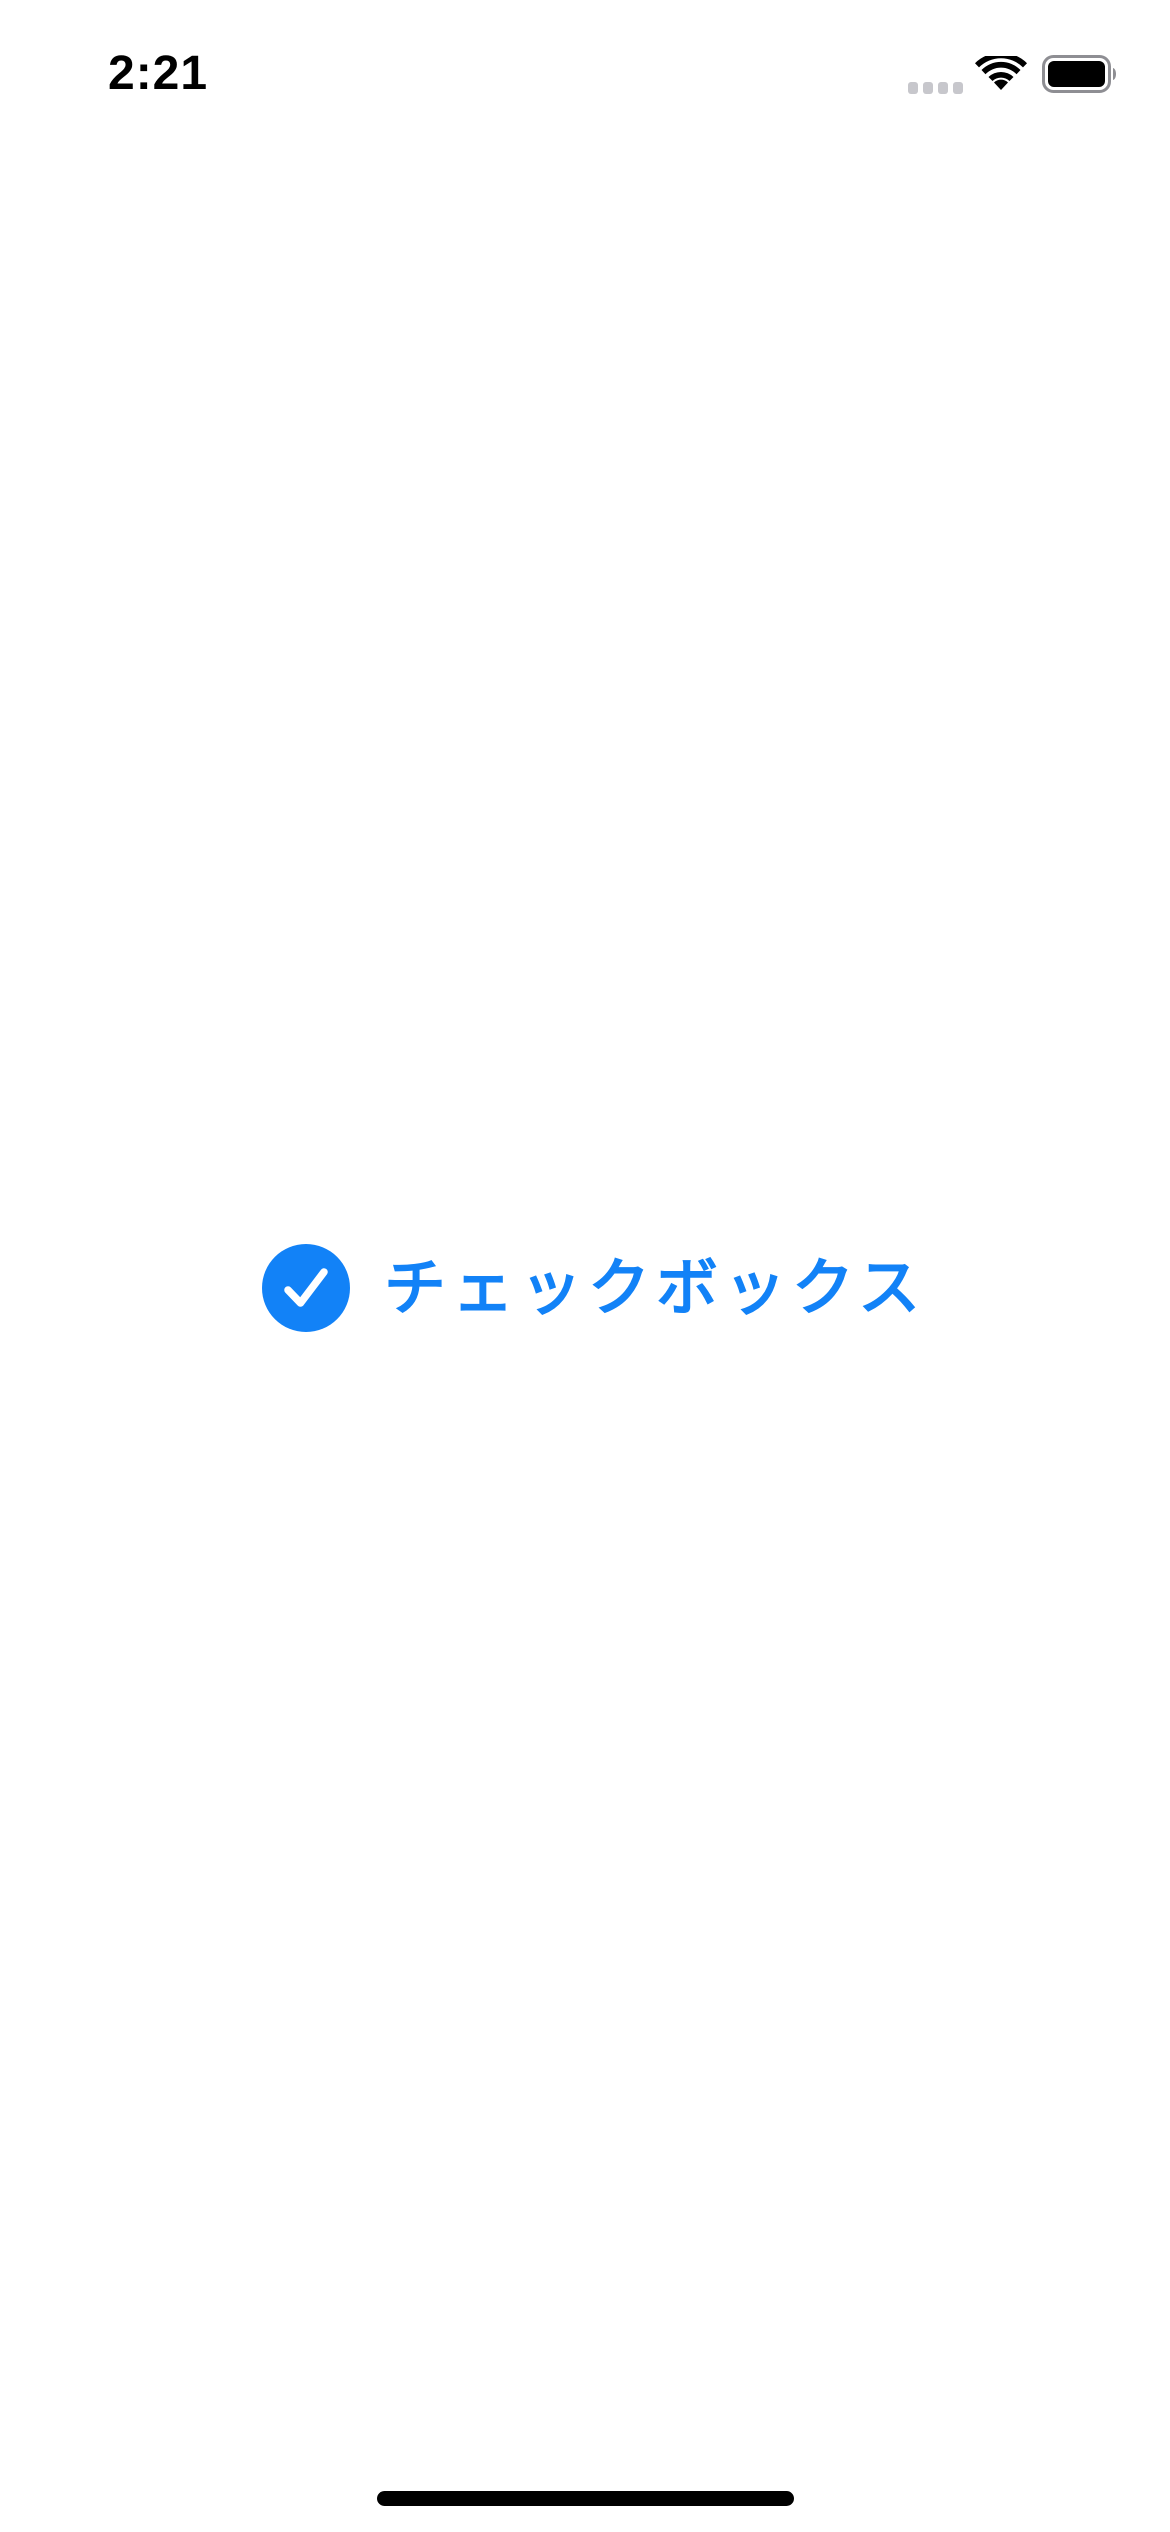 This screenshot has height=2532, width=1170. Describe the element at coordinates (1001, 73) in the screenshot. I see `wifi-icon` at that location.